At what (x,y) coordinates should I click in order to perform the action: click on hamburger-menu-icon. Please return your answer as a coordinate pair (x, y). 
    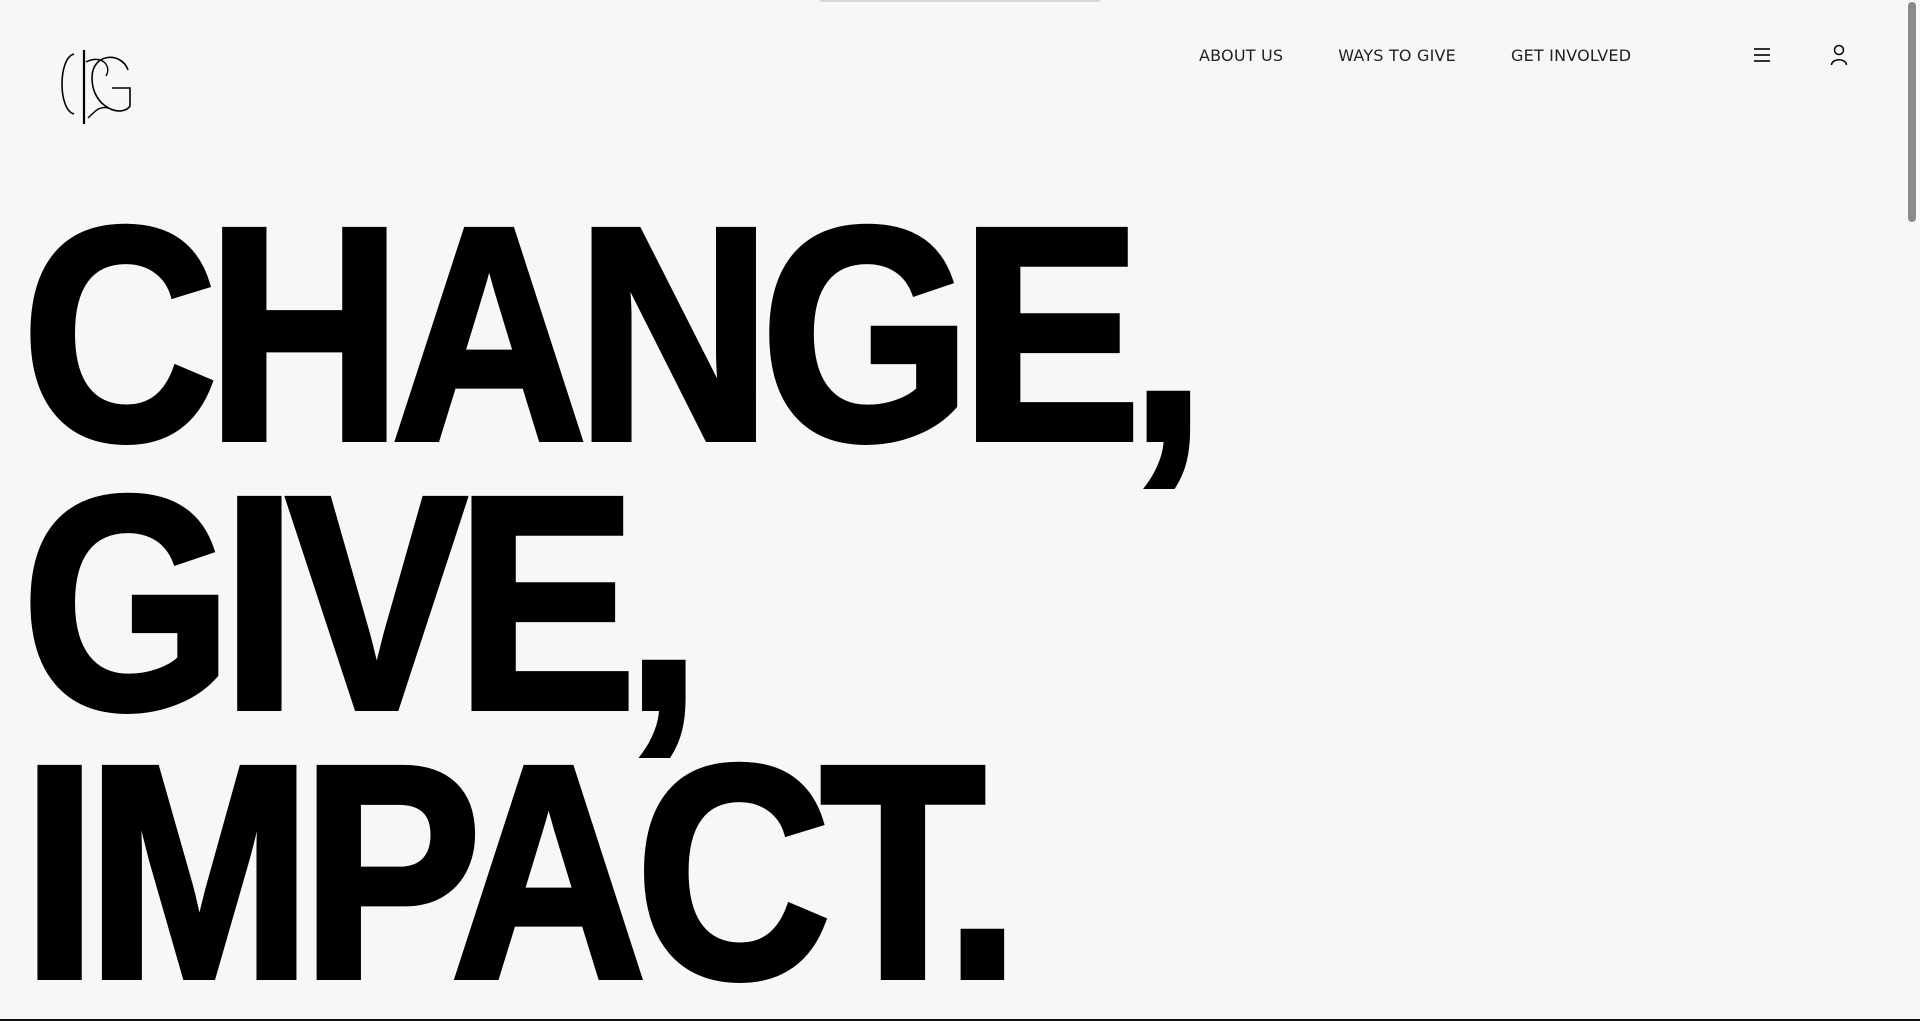
    Looking at the image, I should click on (1762, 55).